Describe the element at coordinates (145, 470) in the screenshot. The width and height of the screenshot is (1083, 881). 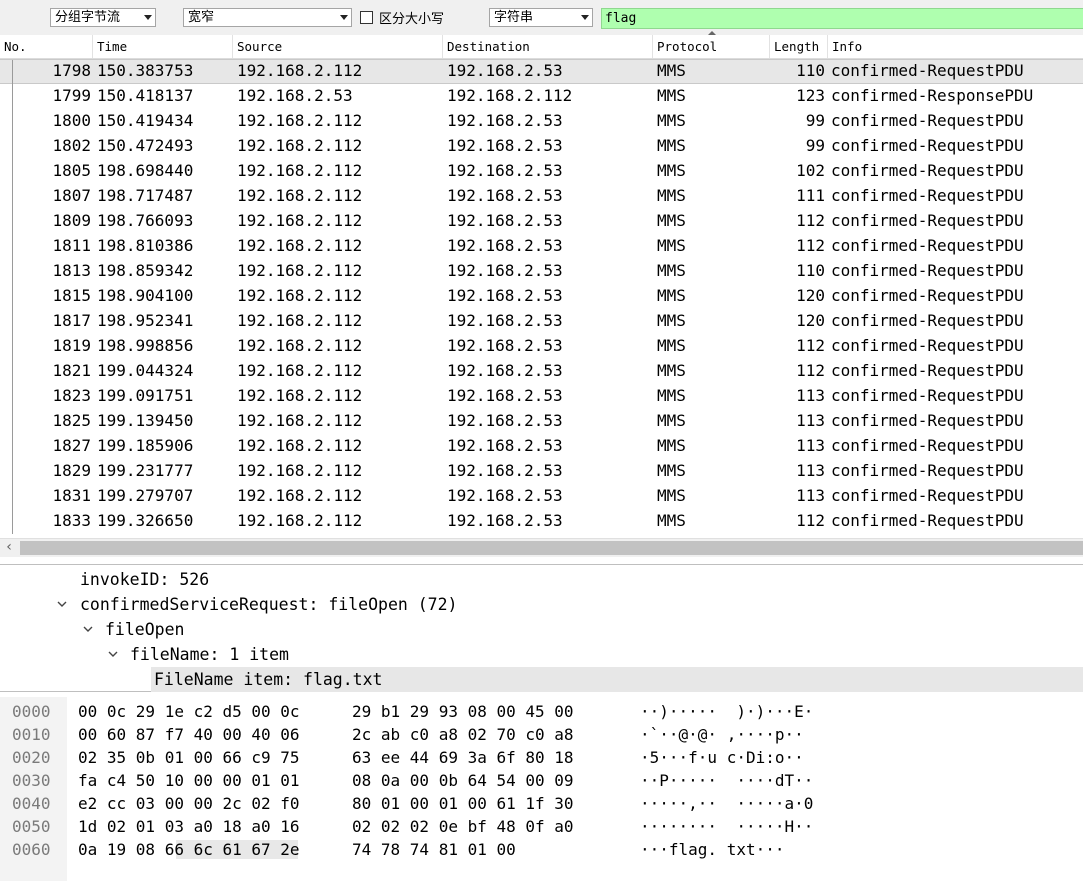
I see `packet-cell-time: 199.231777` at that location.